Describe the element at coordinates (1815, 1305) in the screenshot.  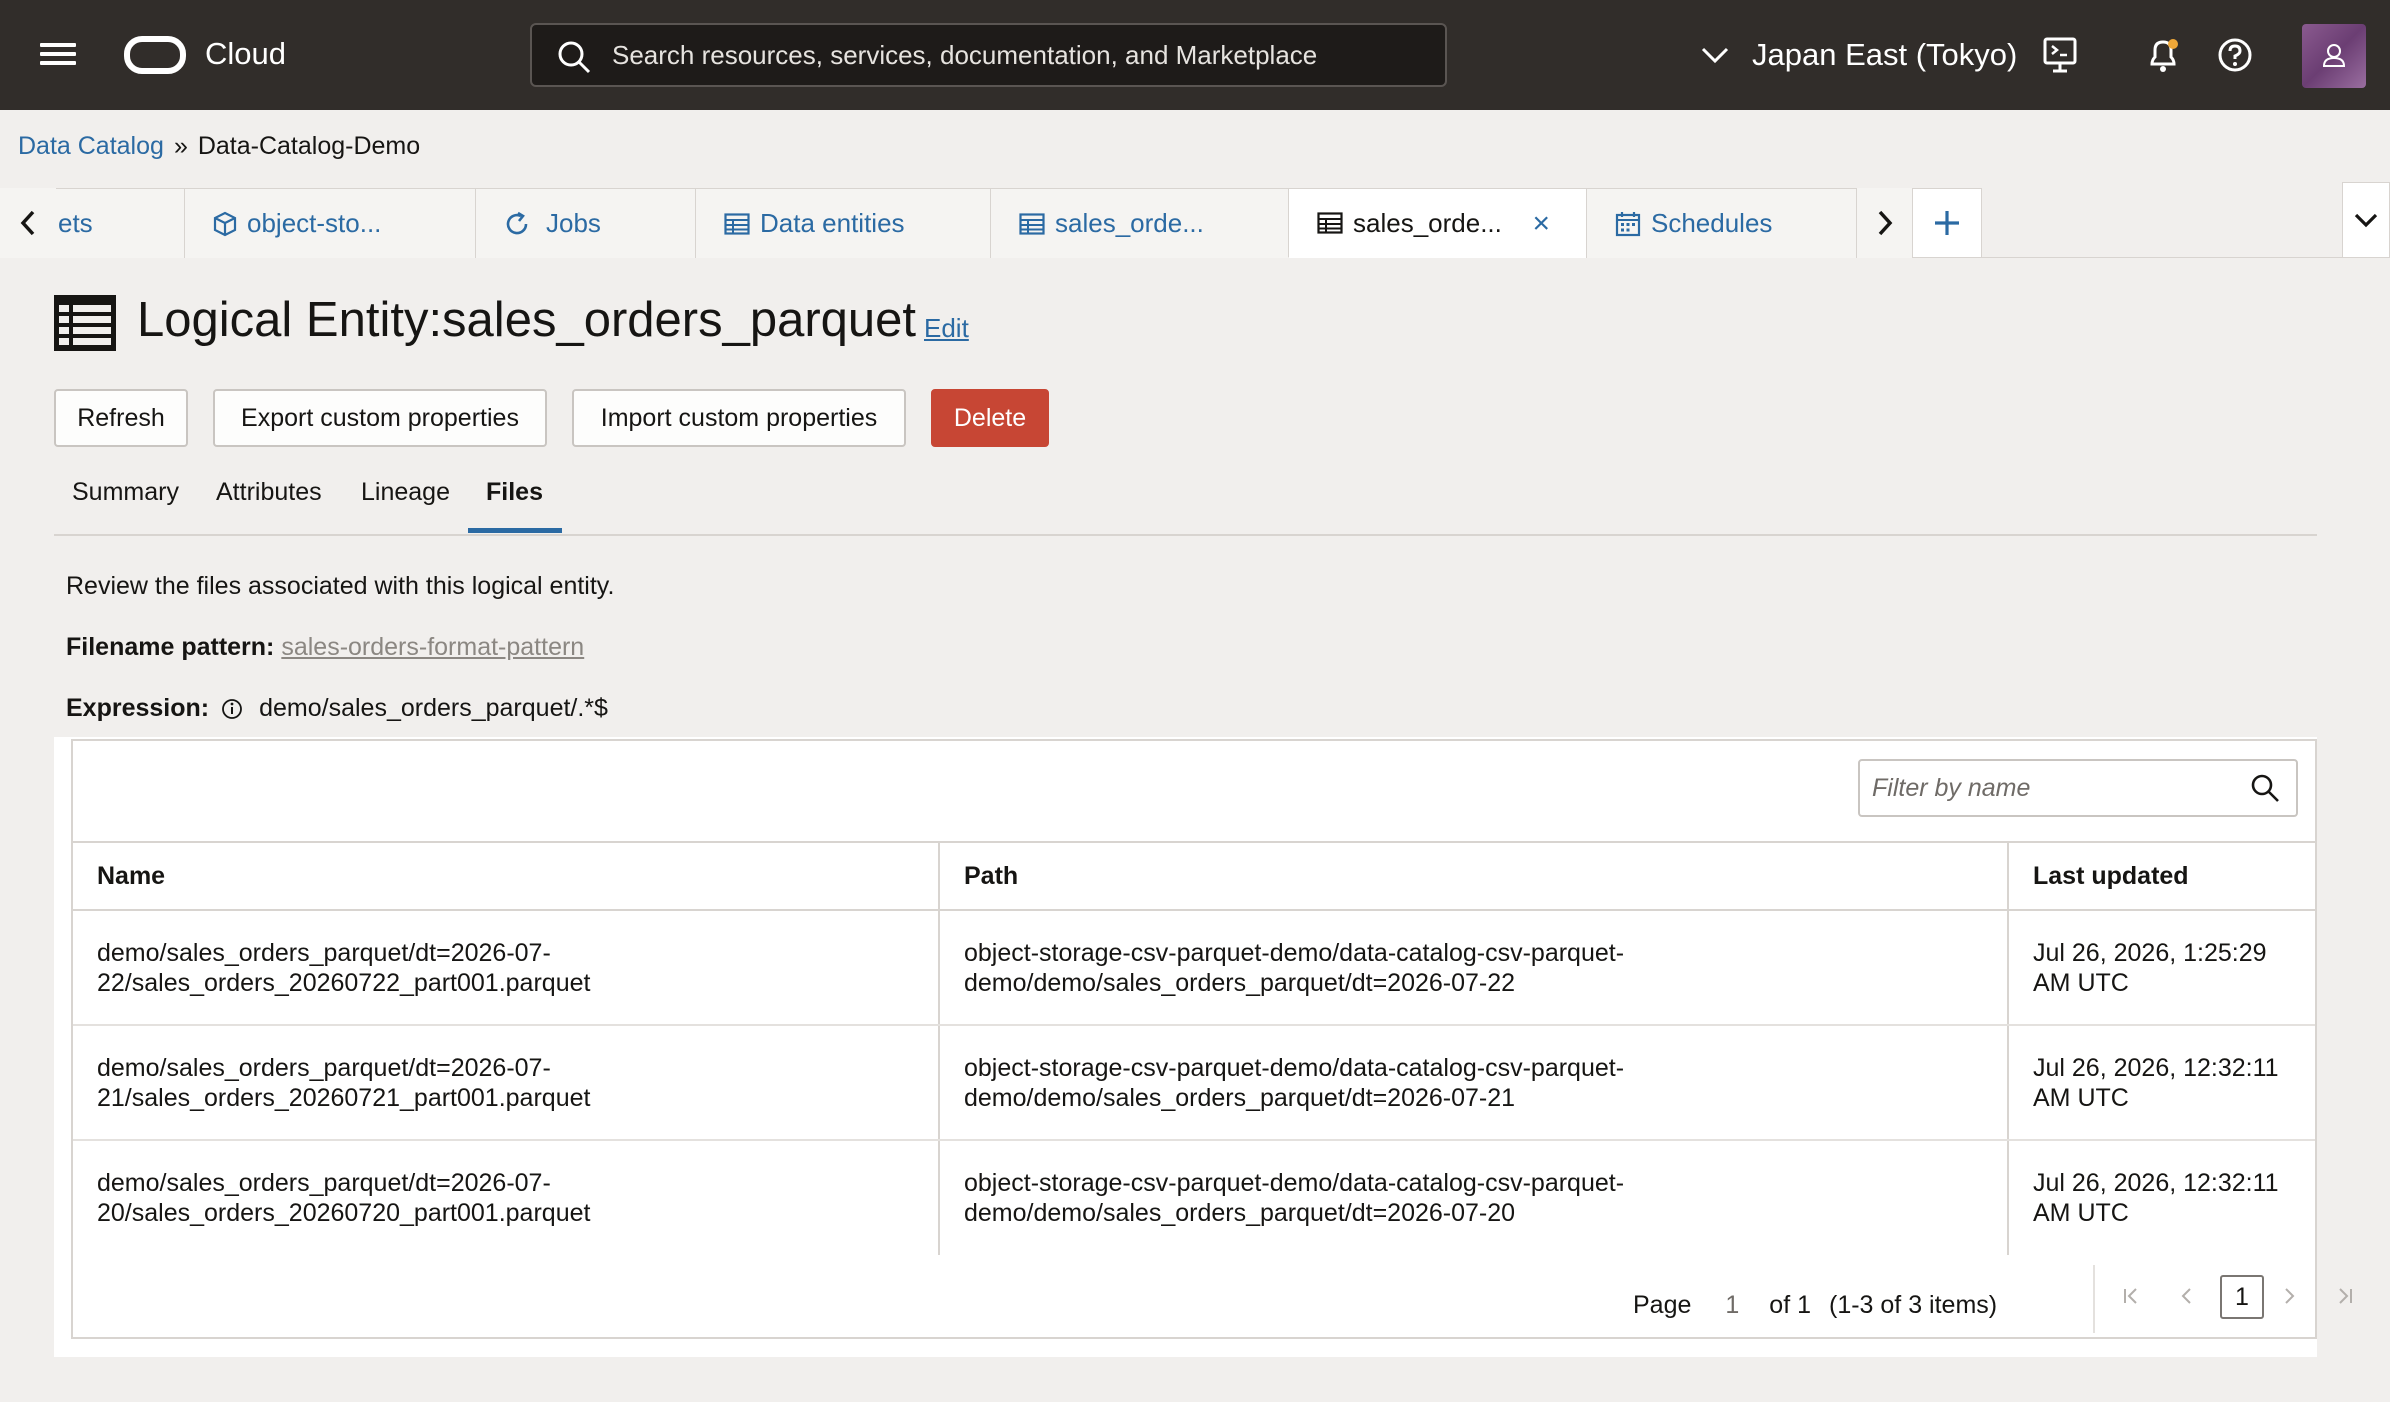
I see `pagination-info: Page 1 of 1 (1-3 of 3 items)` at that location.